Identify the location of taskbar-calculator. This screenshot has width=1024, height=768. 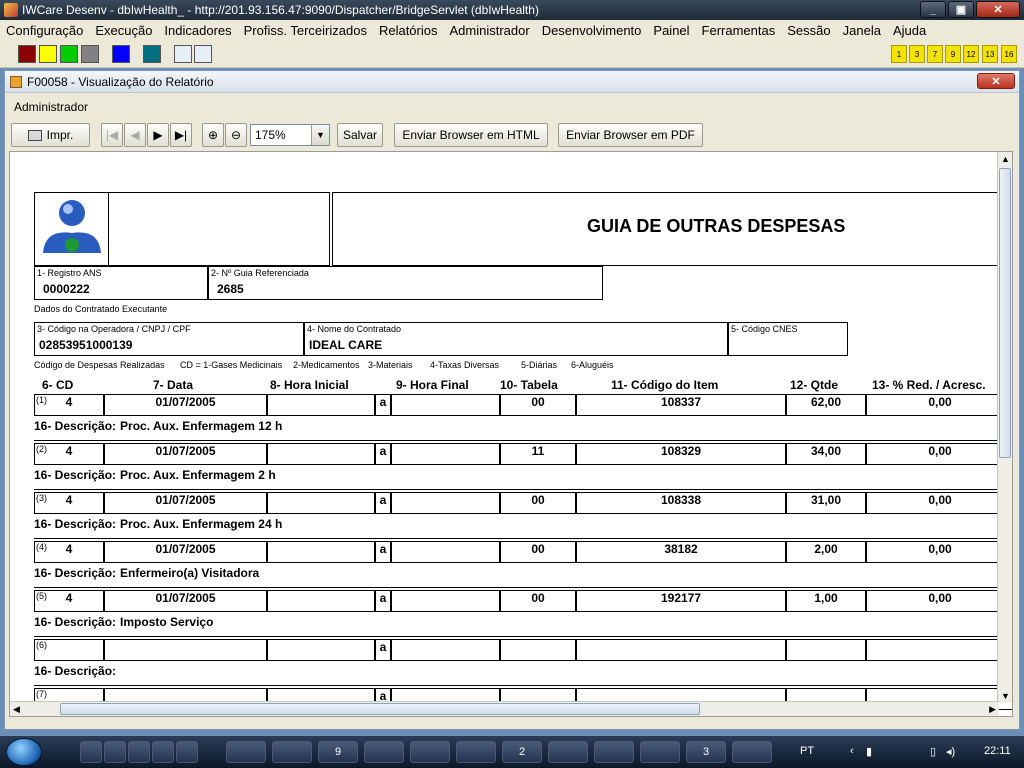
(476, 752).